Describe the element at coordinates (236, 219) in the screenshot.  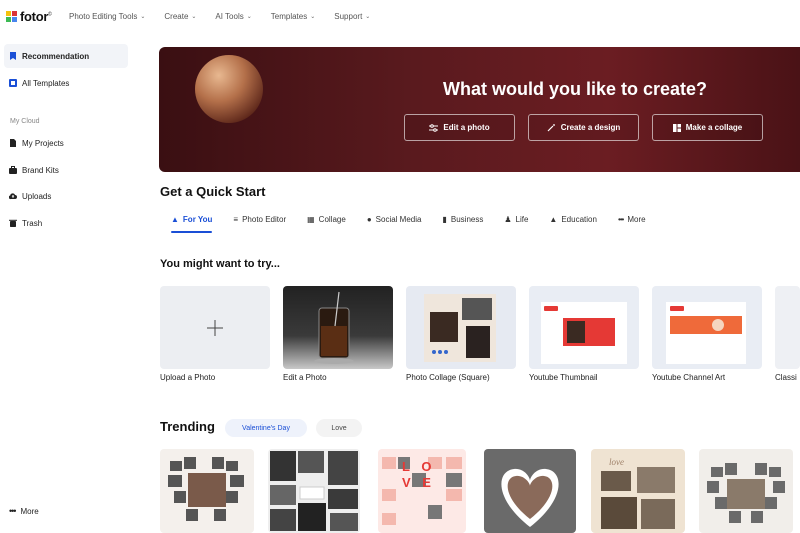
I see `sliders-icon: ≡` at that location.